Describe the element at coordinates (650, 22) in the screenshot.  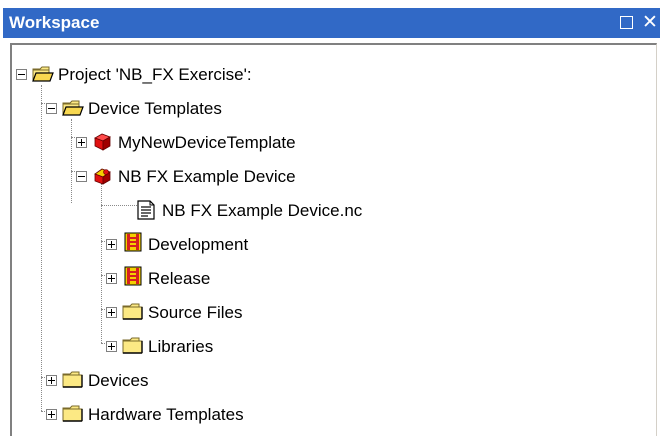
I see `close-button: ✕` at that location.